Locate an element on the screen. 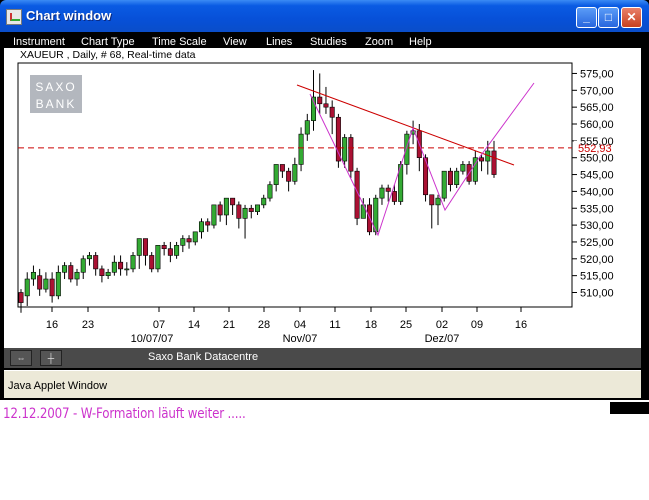 The image size is (649, 500). y-tick-label: 520,00 is located at coordinates (597, 260).